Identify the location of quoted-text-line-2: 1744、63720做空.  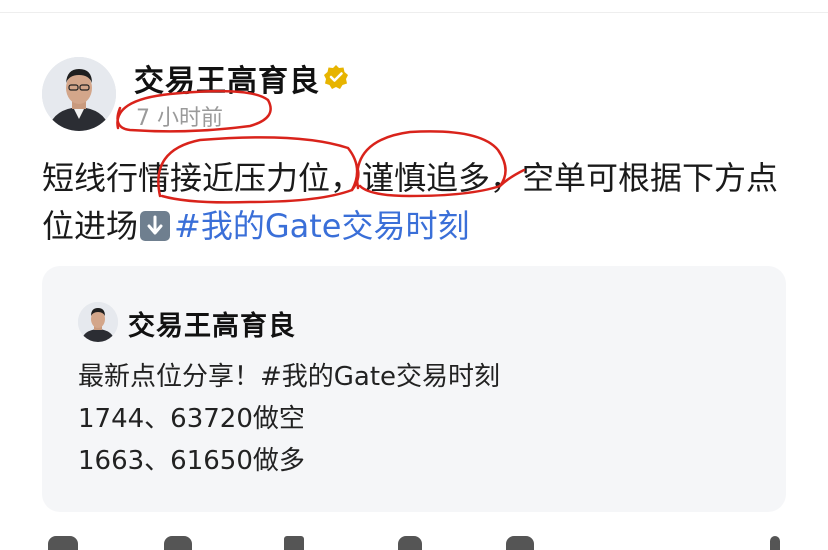
(191, 419).